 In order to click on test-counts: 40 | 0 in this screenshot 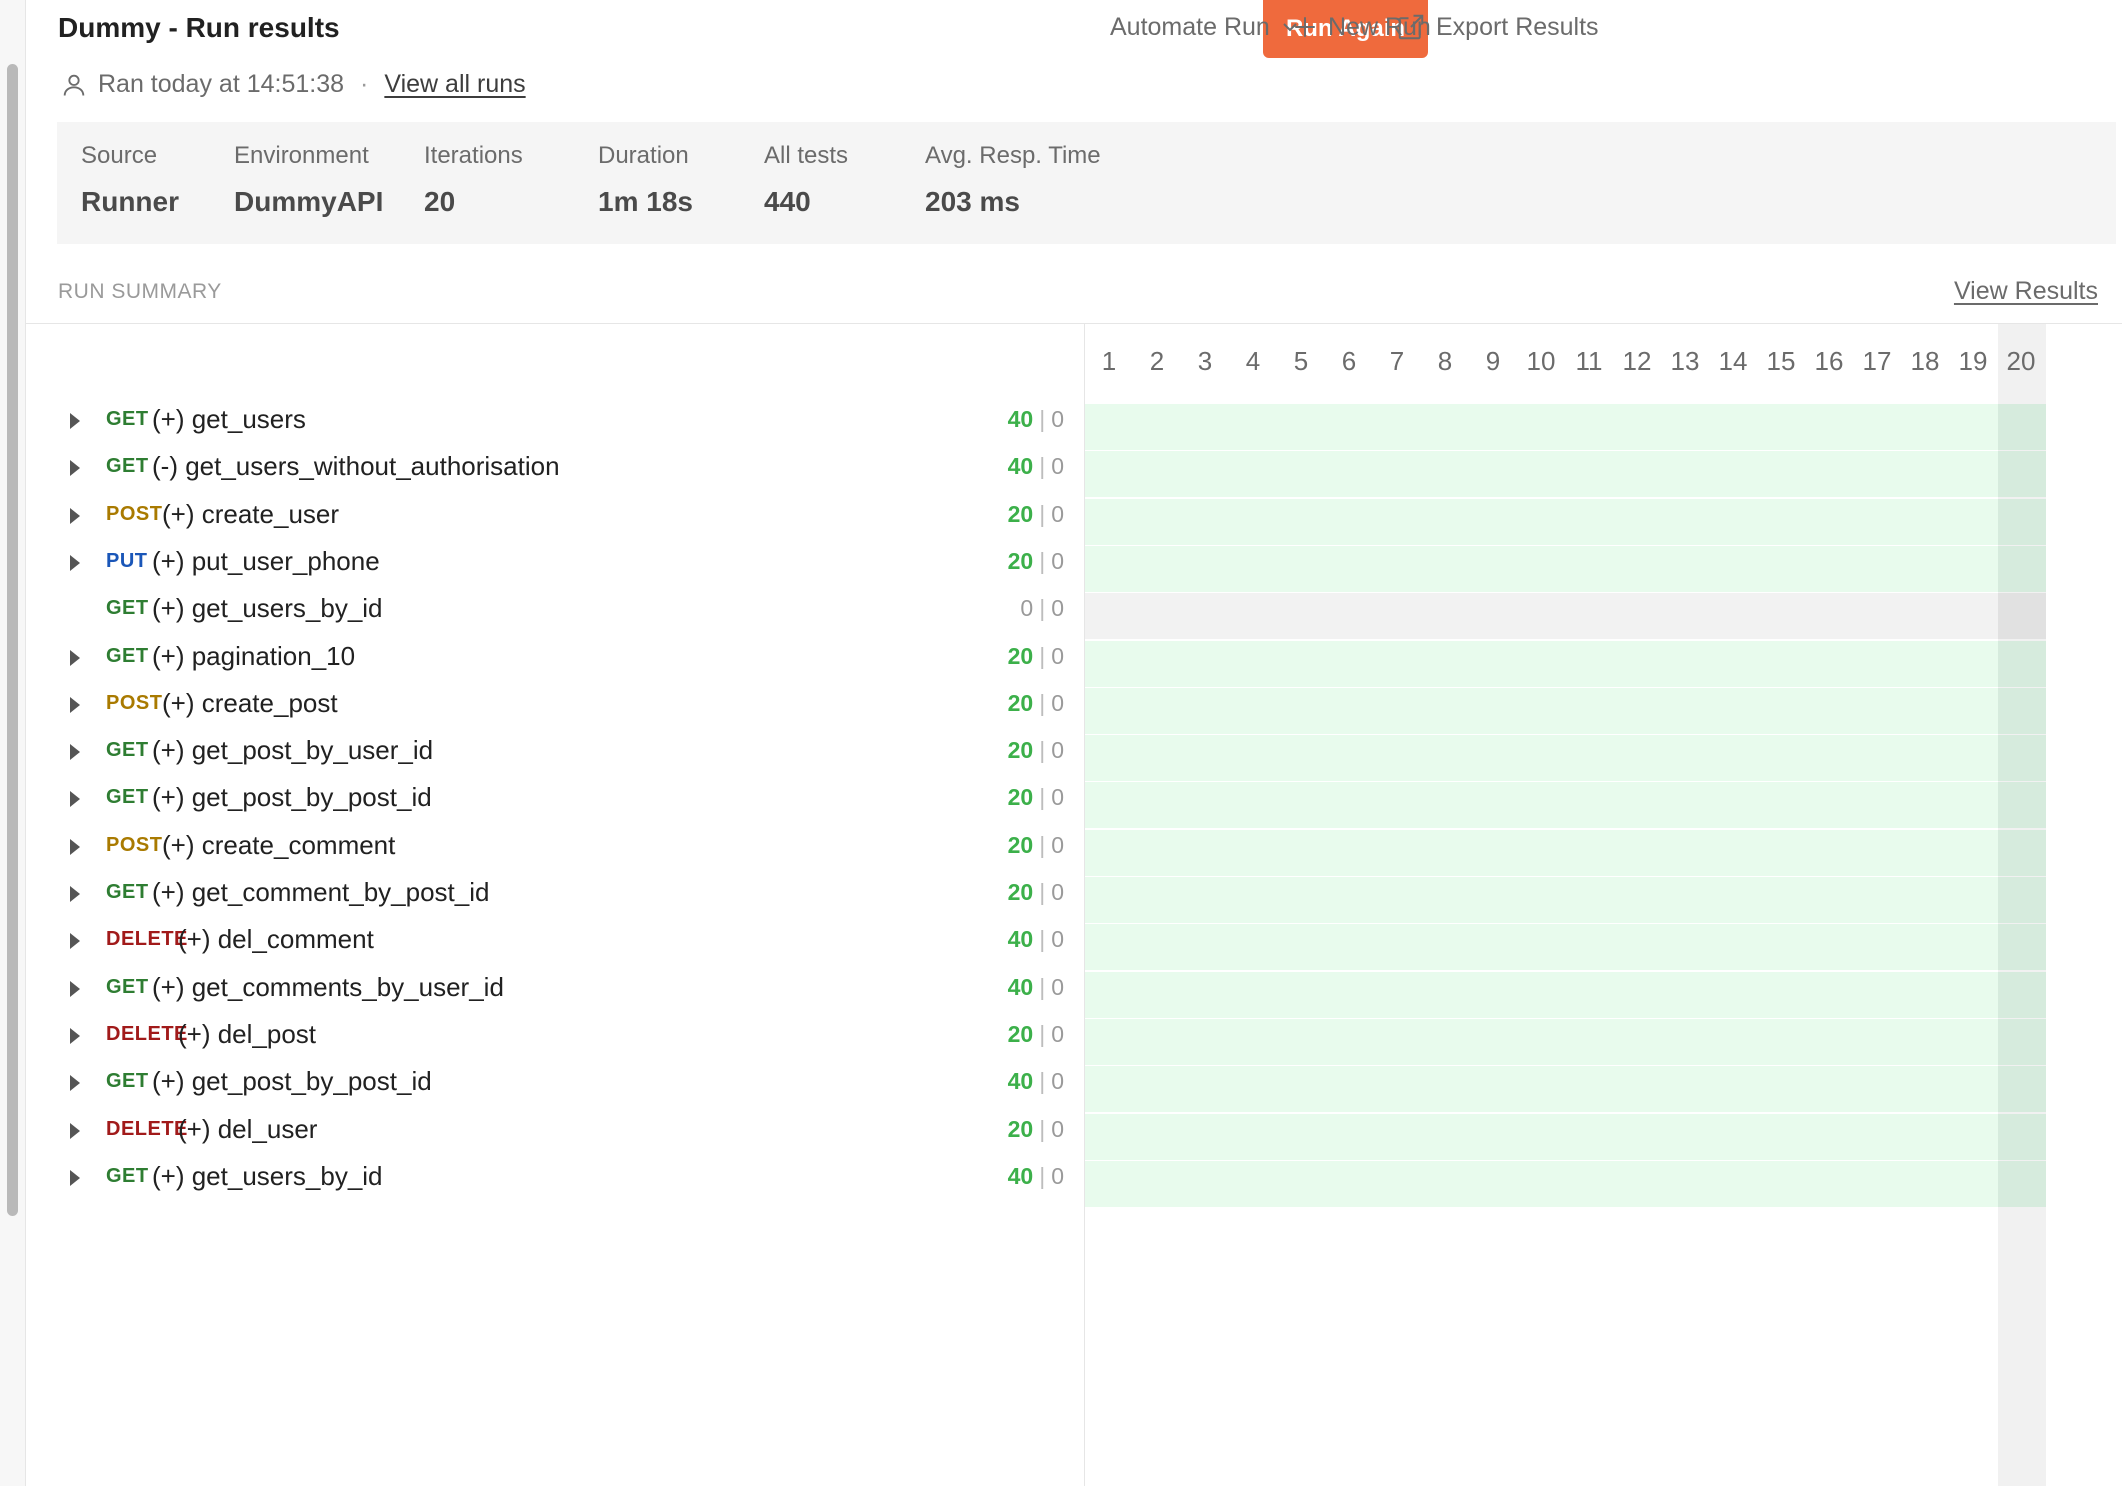, I will do `click(1004, 939)`.